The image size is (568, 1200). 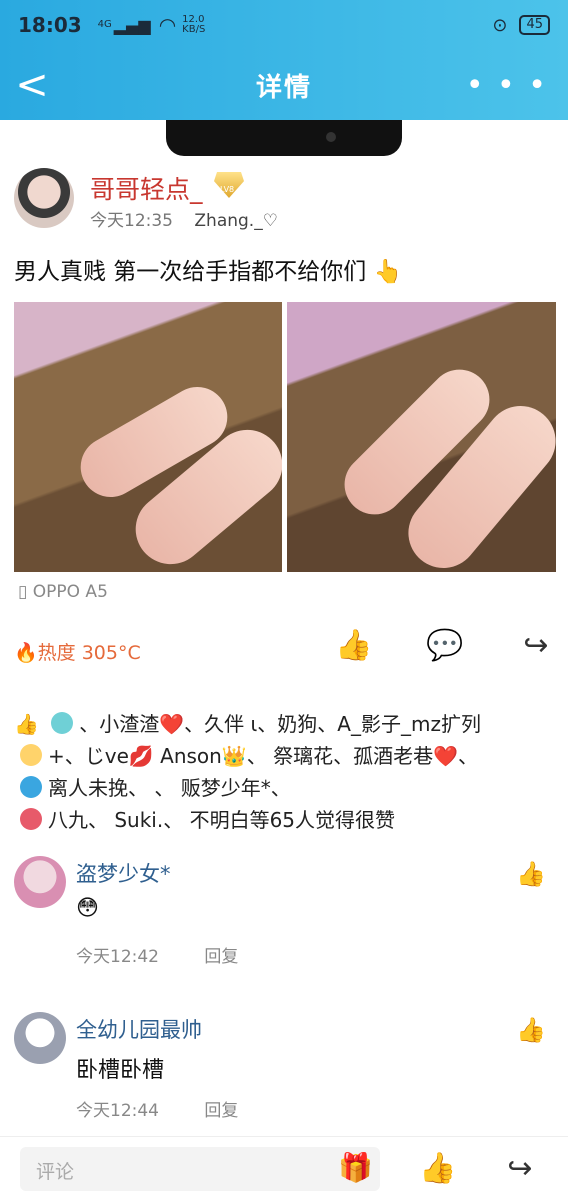 I want to click on like-button: 👍, so click(x=354, y=646).